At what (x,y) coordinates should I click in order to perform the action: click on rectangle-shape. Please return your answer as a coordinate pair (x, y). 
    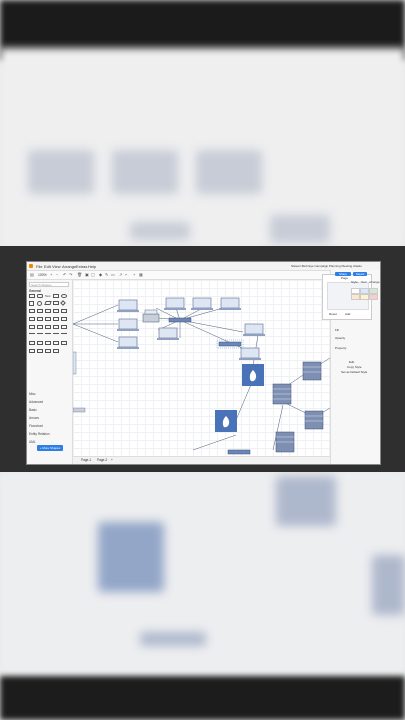
    Looking at the image, I should click on (32, 296).